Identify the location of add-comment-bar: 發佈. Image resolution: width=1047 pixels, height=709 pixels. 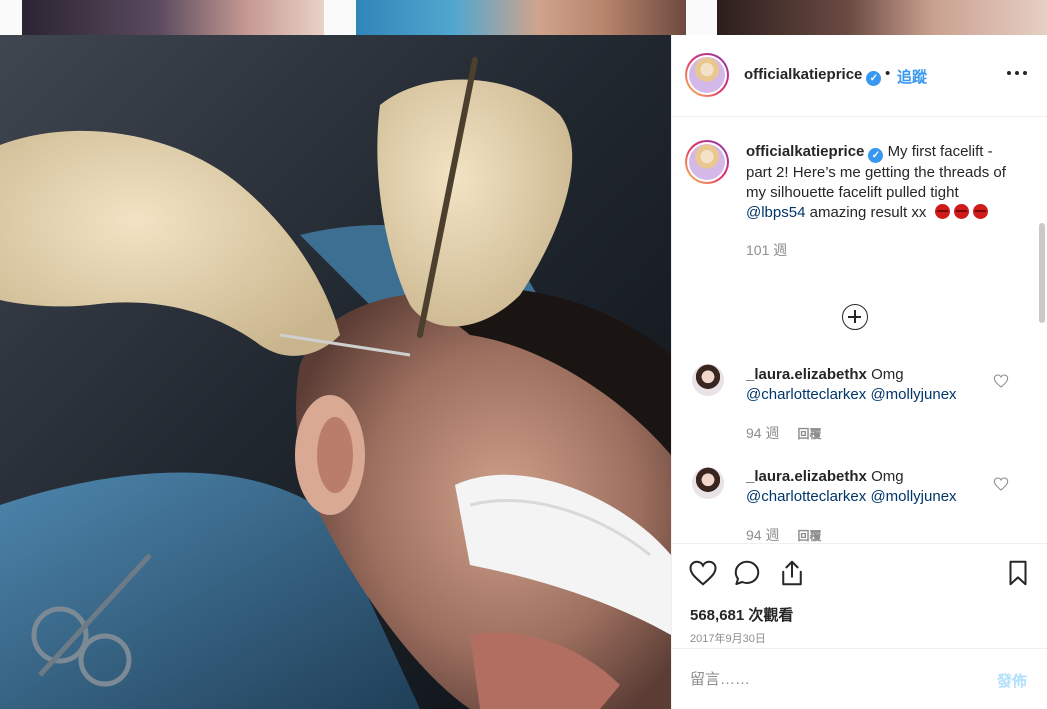
(859, 678).